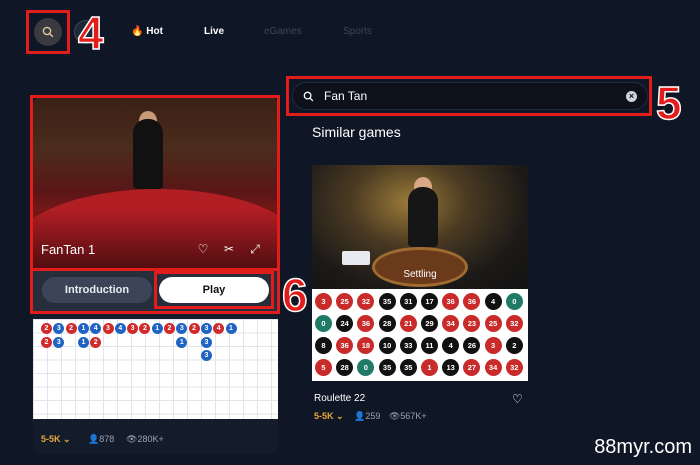 The image size is (700, 465). I want to click on top-nav: 4 🔥 Hot Live eGames Sports, so click(350, 31).